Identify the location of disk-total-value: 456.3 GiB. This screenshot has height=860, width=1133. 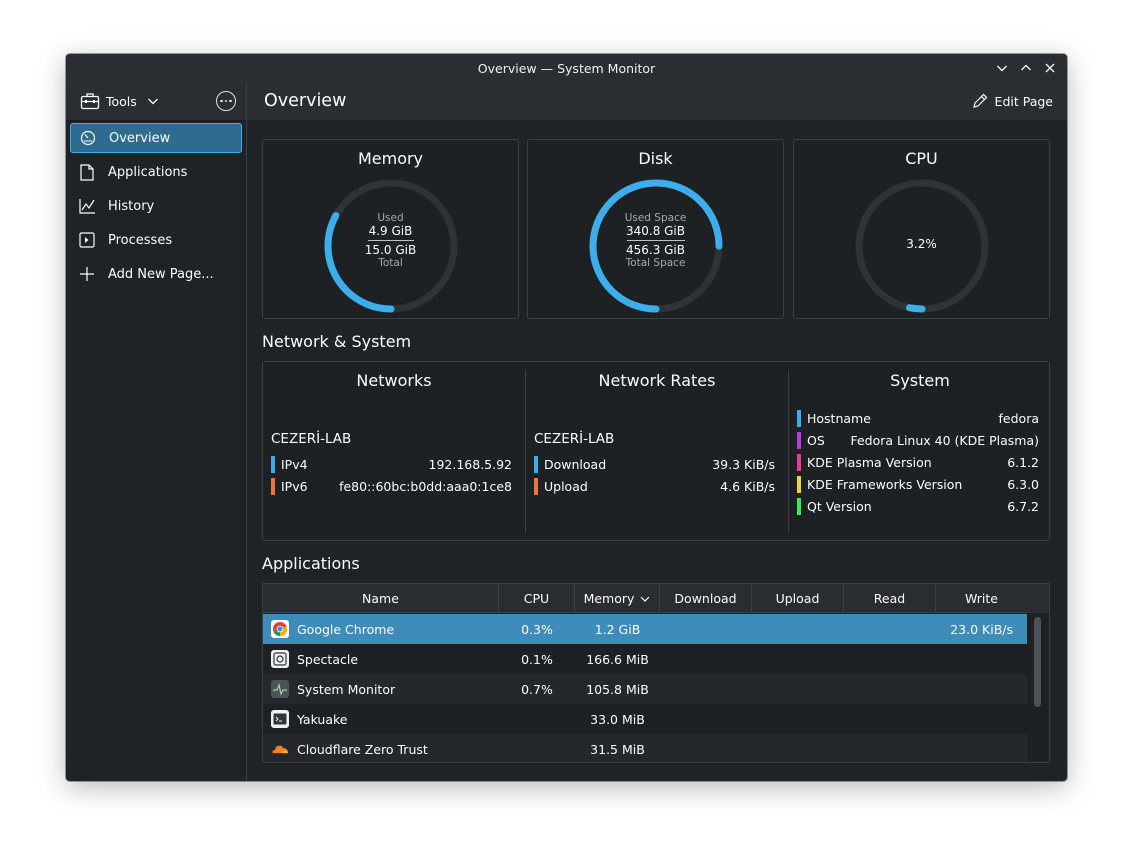
(655, 250).